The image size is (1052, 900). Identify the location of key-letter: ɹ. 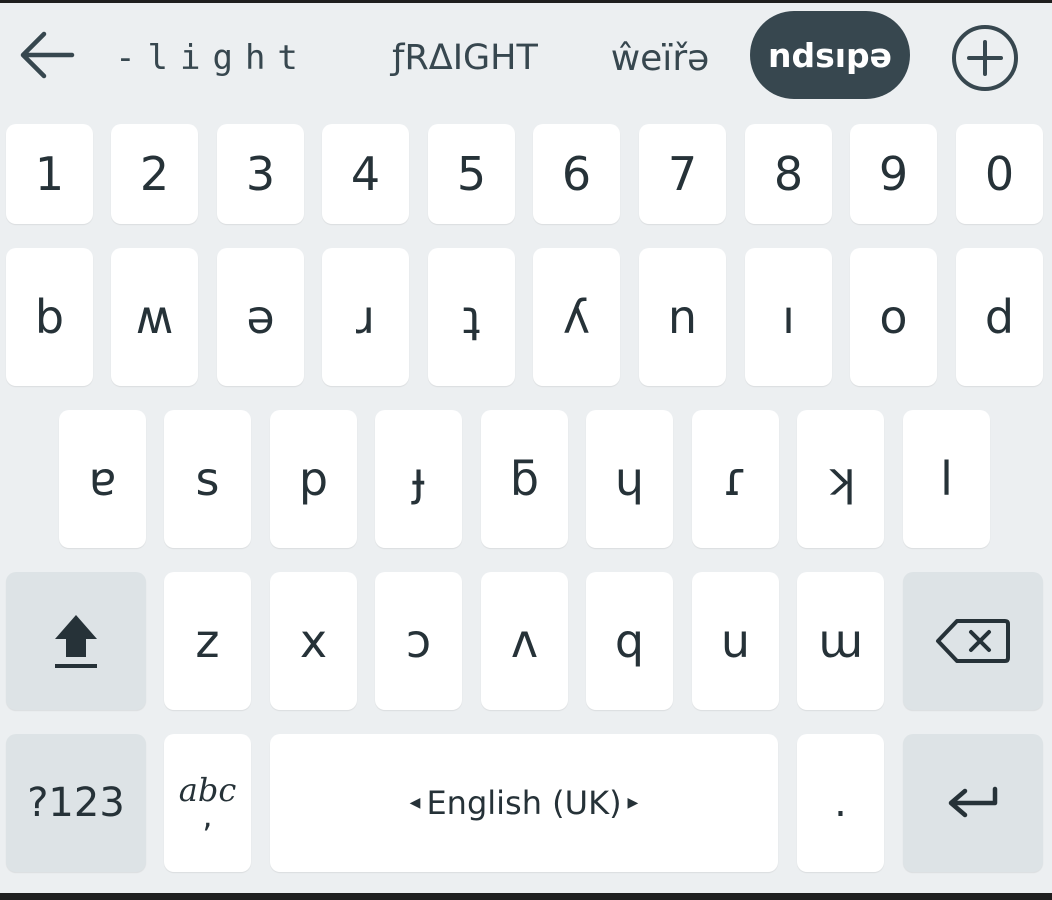
(365, 317).